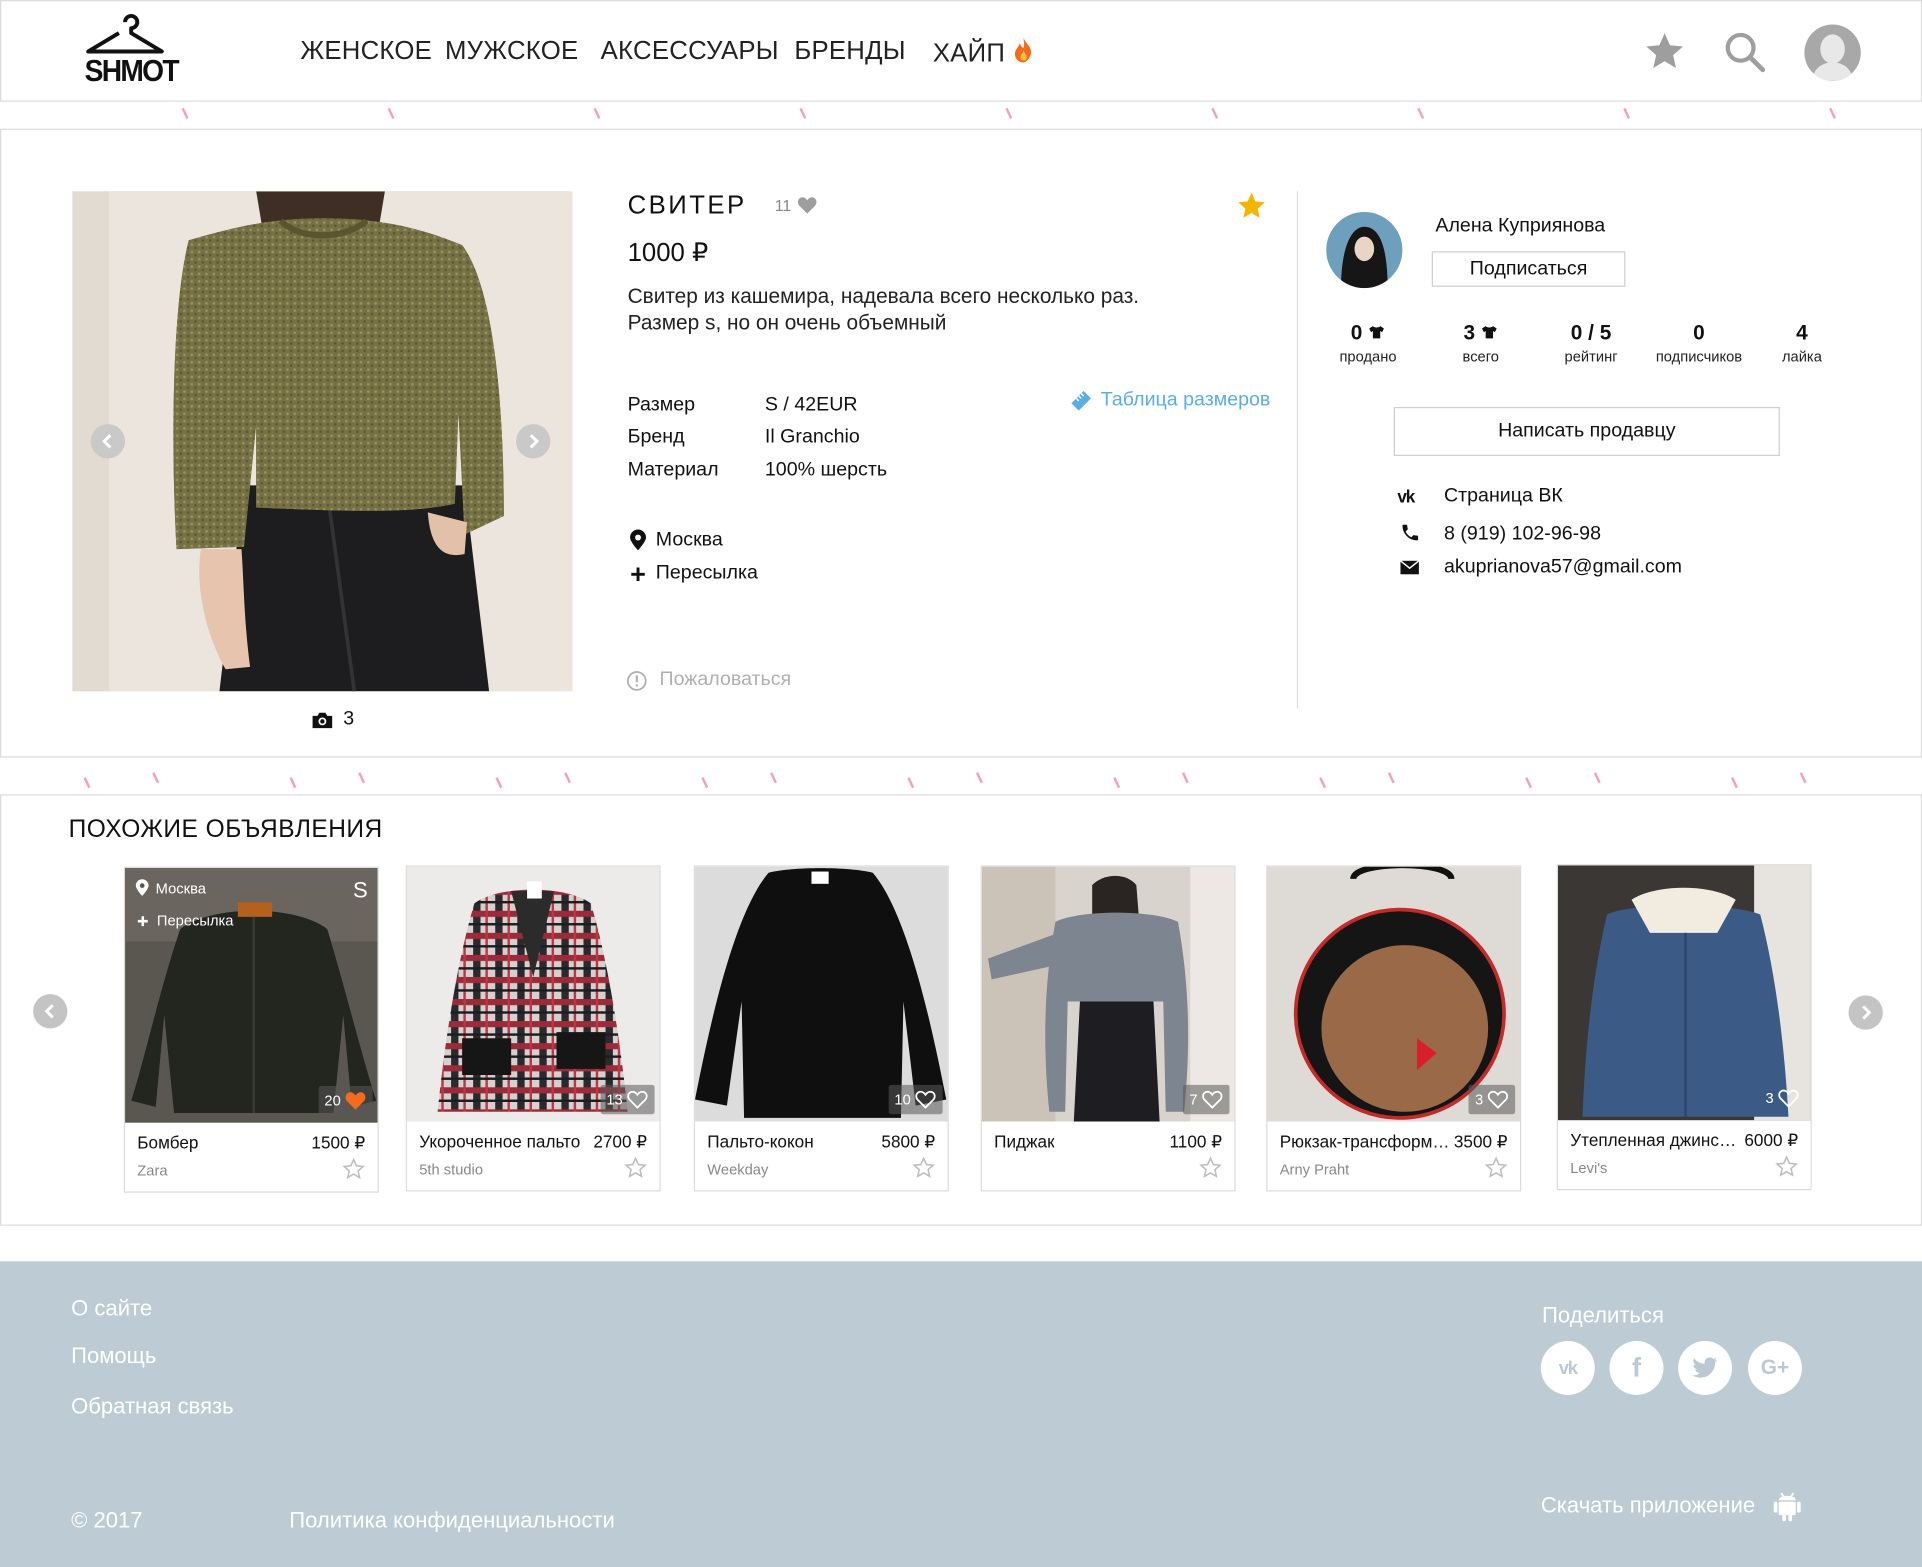  What do you see at coordinates (673, 470) in the screenshot?
I see `attr-material-key: Материал` at bounding box center [673, 470].